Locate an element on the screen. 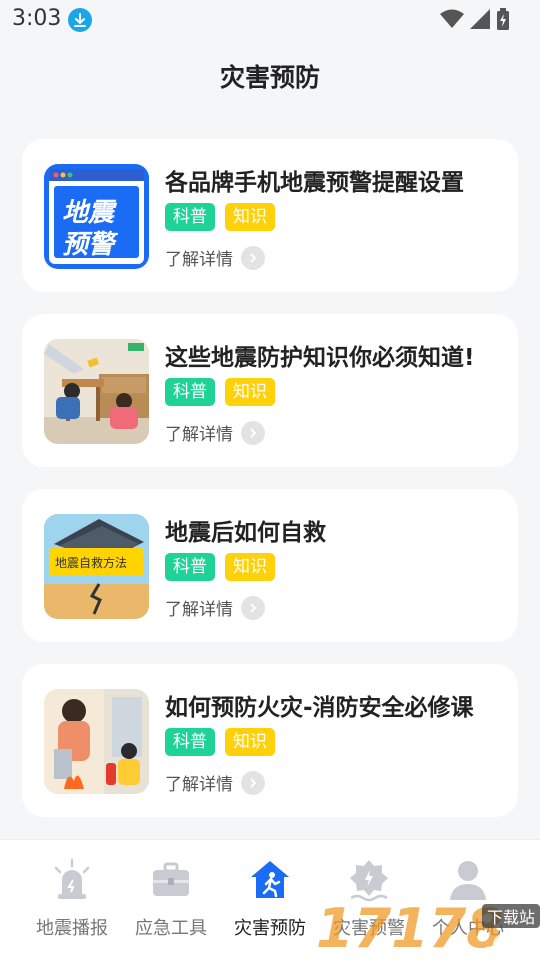  tab-label: 灾害预防 is located at coordinates (270, 928).